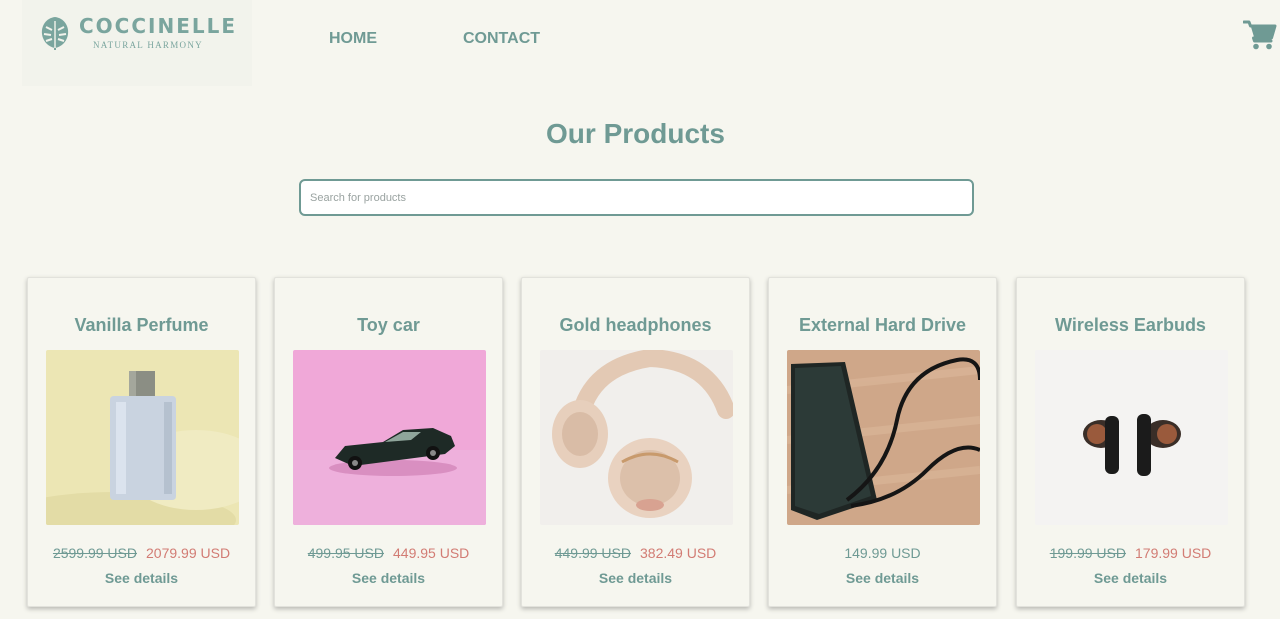 The height and width of the screenshot is (619, 1280). Describe the element at coordinates (188, 553) in the screenshot. I see `sale-price: 2079.99 USD` at that location.